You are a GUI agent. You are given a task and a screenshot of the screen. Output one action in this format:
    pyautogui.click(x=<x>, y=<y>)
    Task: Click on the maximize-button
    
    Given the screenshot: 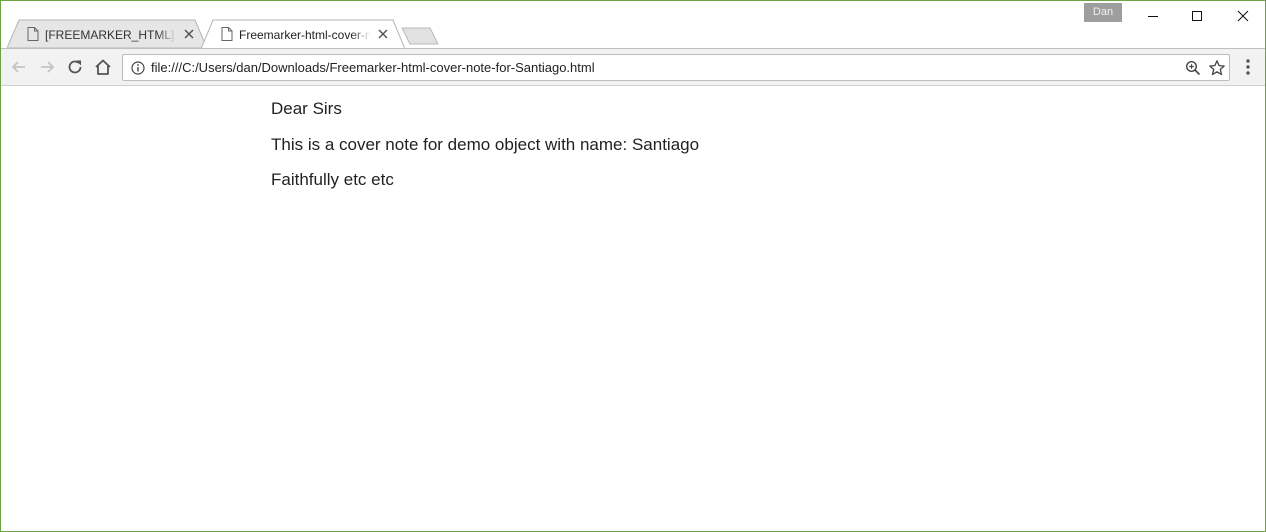 What is the action you would take?
    pyautogui.click(x=1197, y=16)
    